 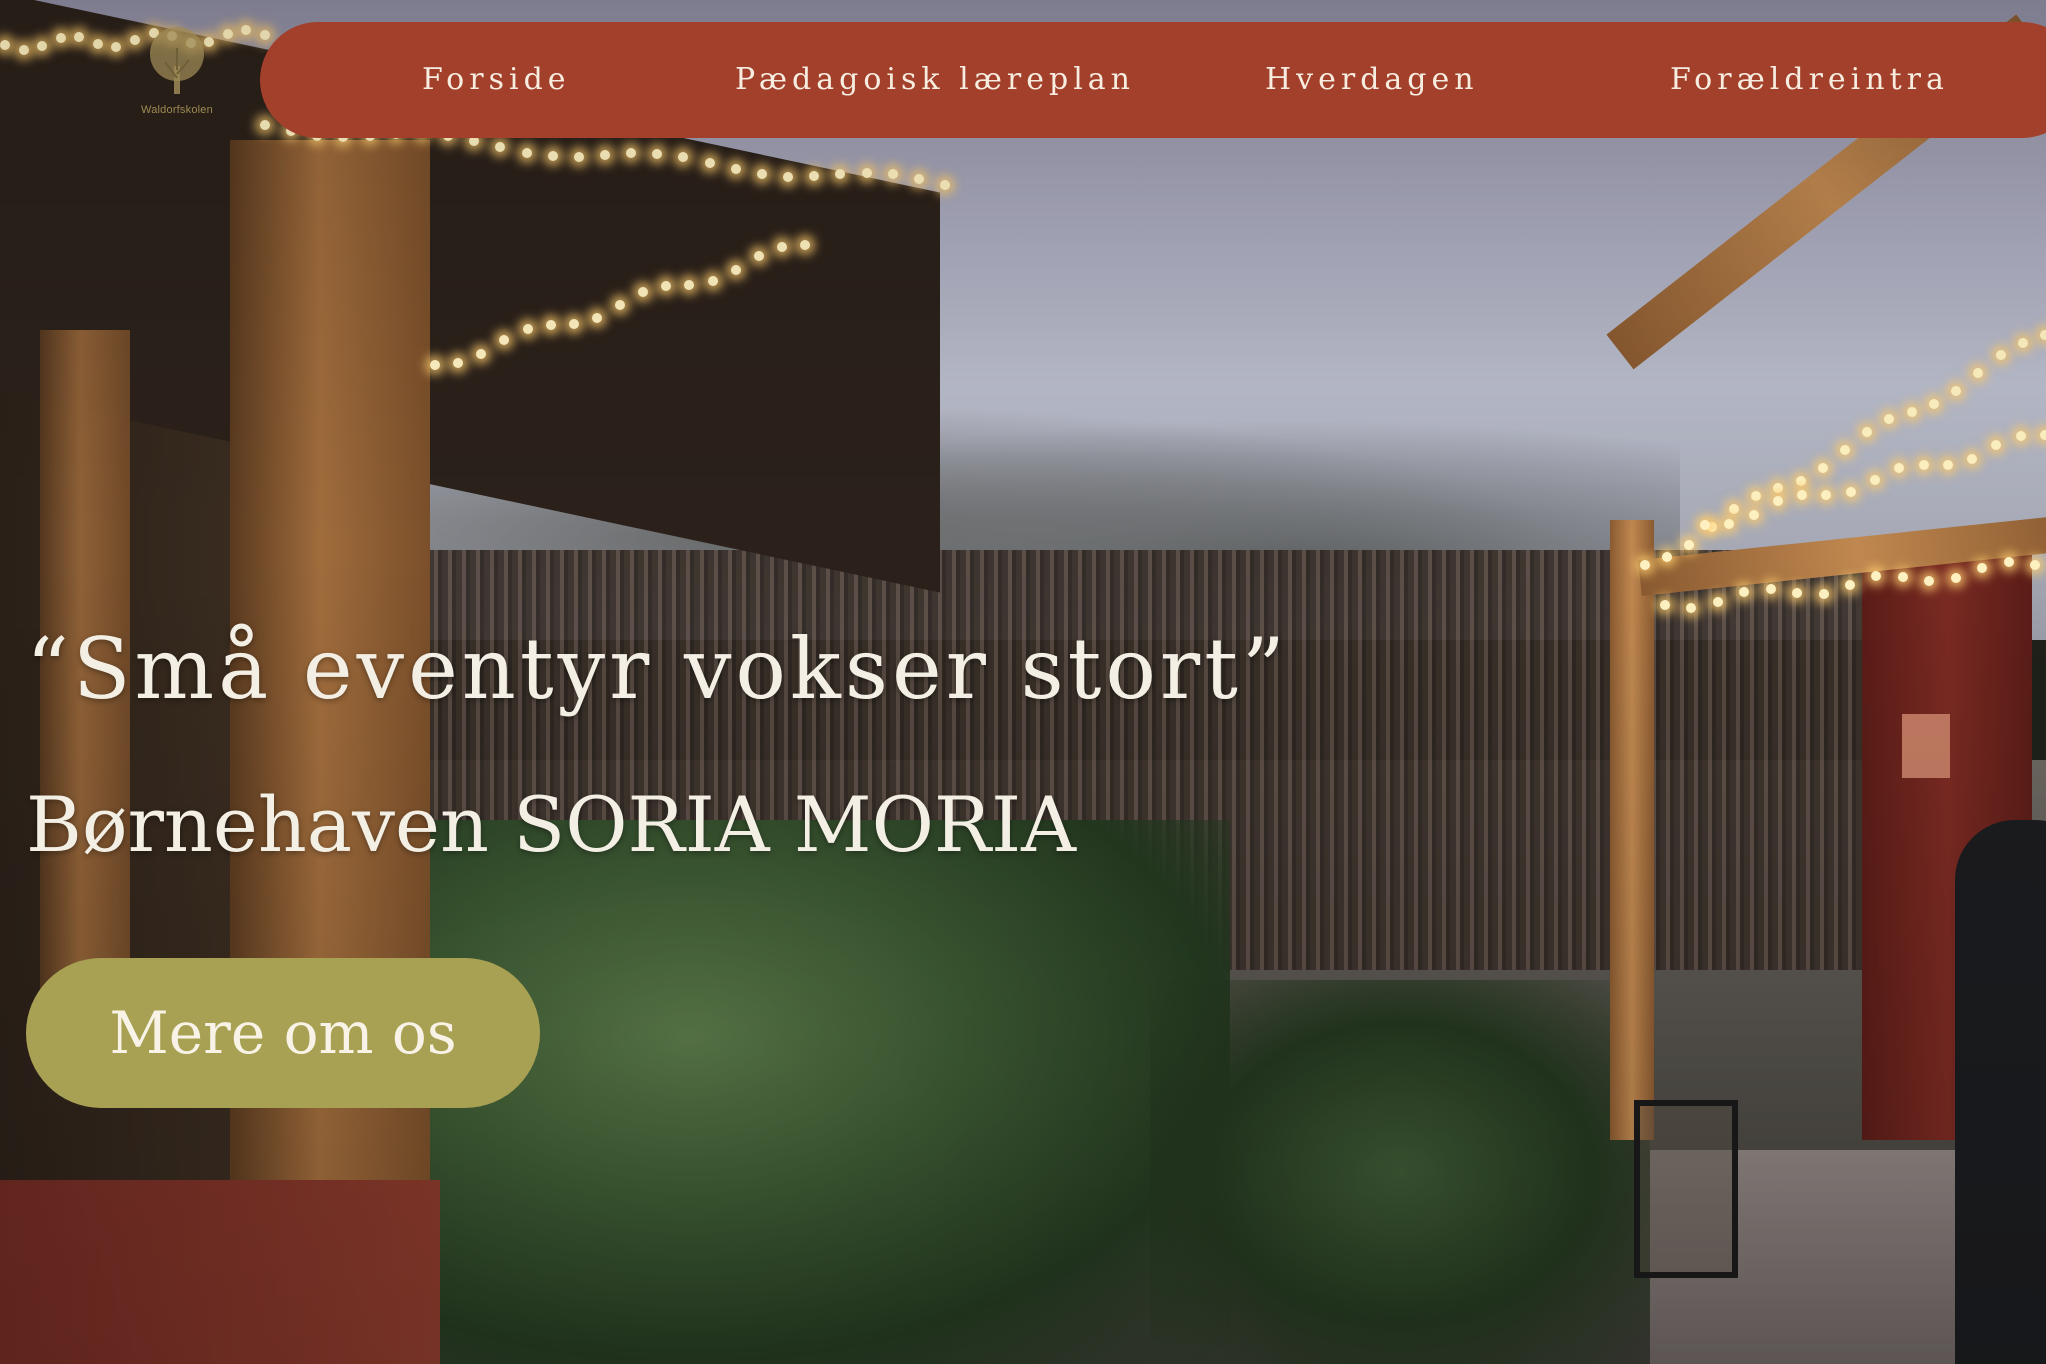 What do you see at coordinates (283, 1033) in the screenshot?
I see `more-about-us-button: Mere om os` at bounding box center [283, 1033].